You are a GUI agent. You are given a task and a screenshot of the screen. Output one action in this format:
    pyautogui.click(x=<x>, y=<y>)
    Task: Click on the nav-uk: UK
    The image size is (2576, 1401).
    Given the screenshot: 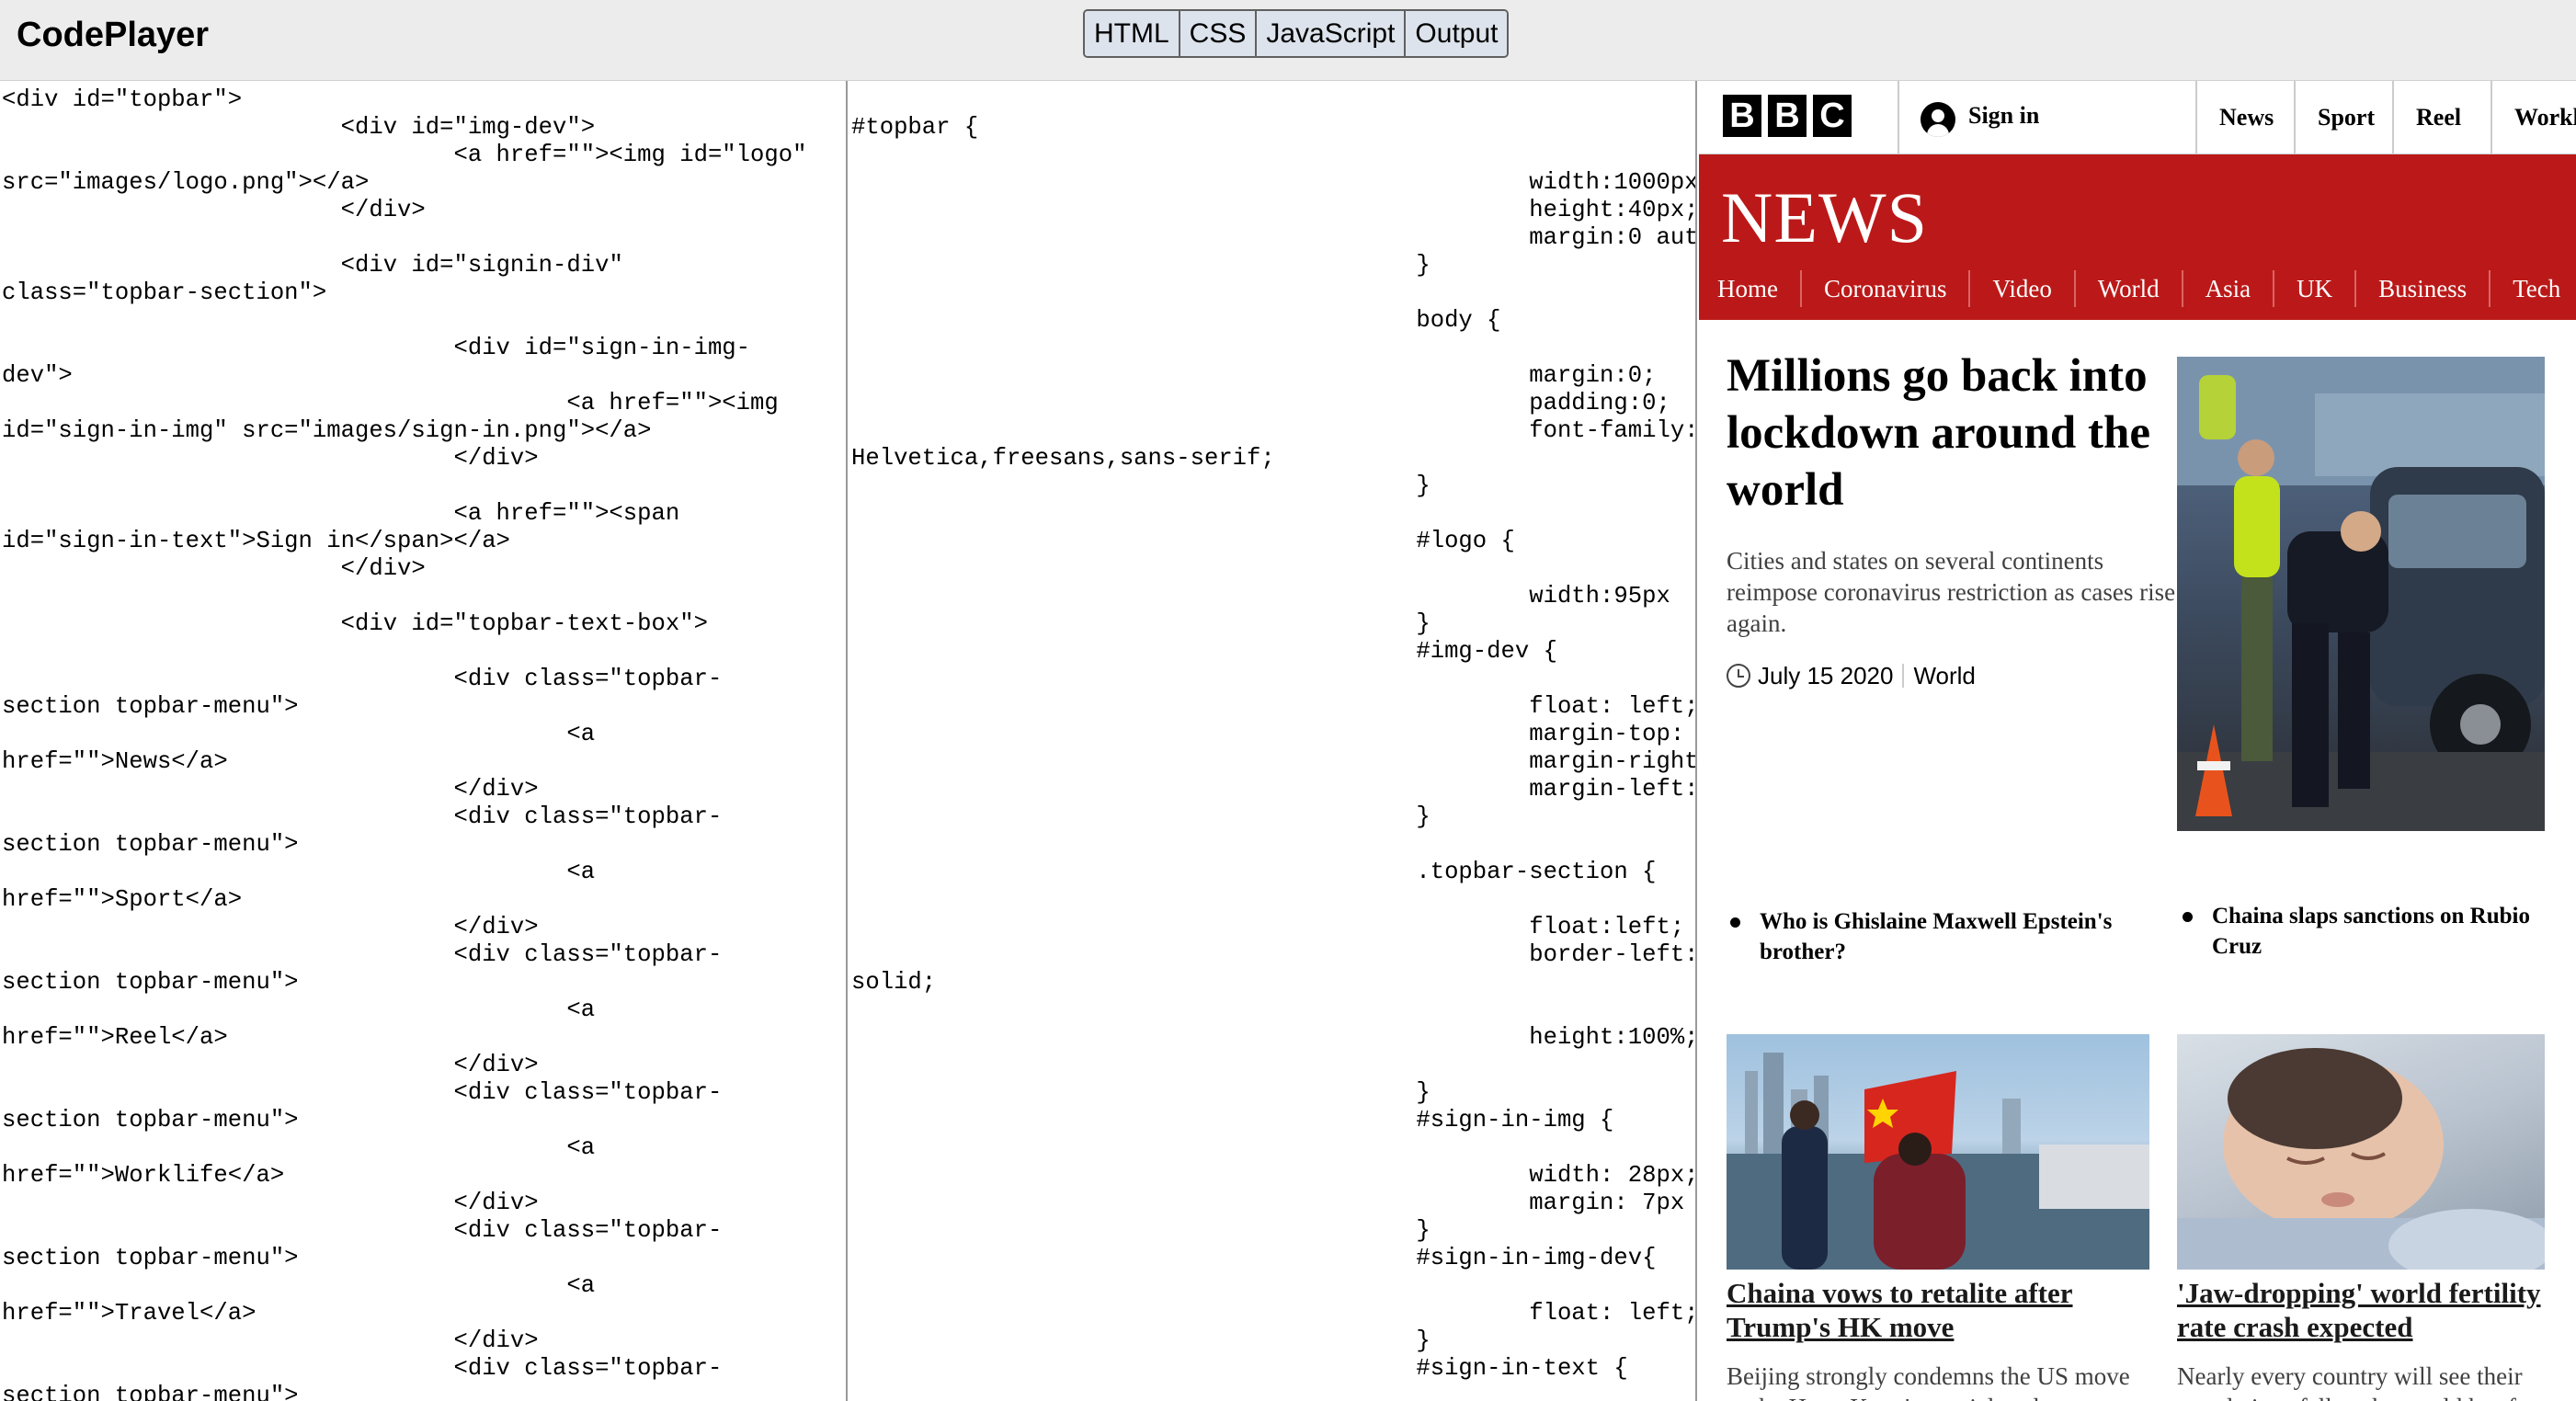 What is the action you would take?
    pyautogui.click(x=2315, y=288)
    